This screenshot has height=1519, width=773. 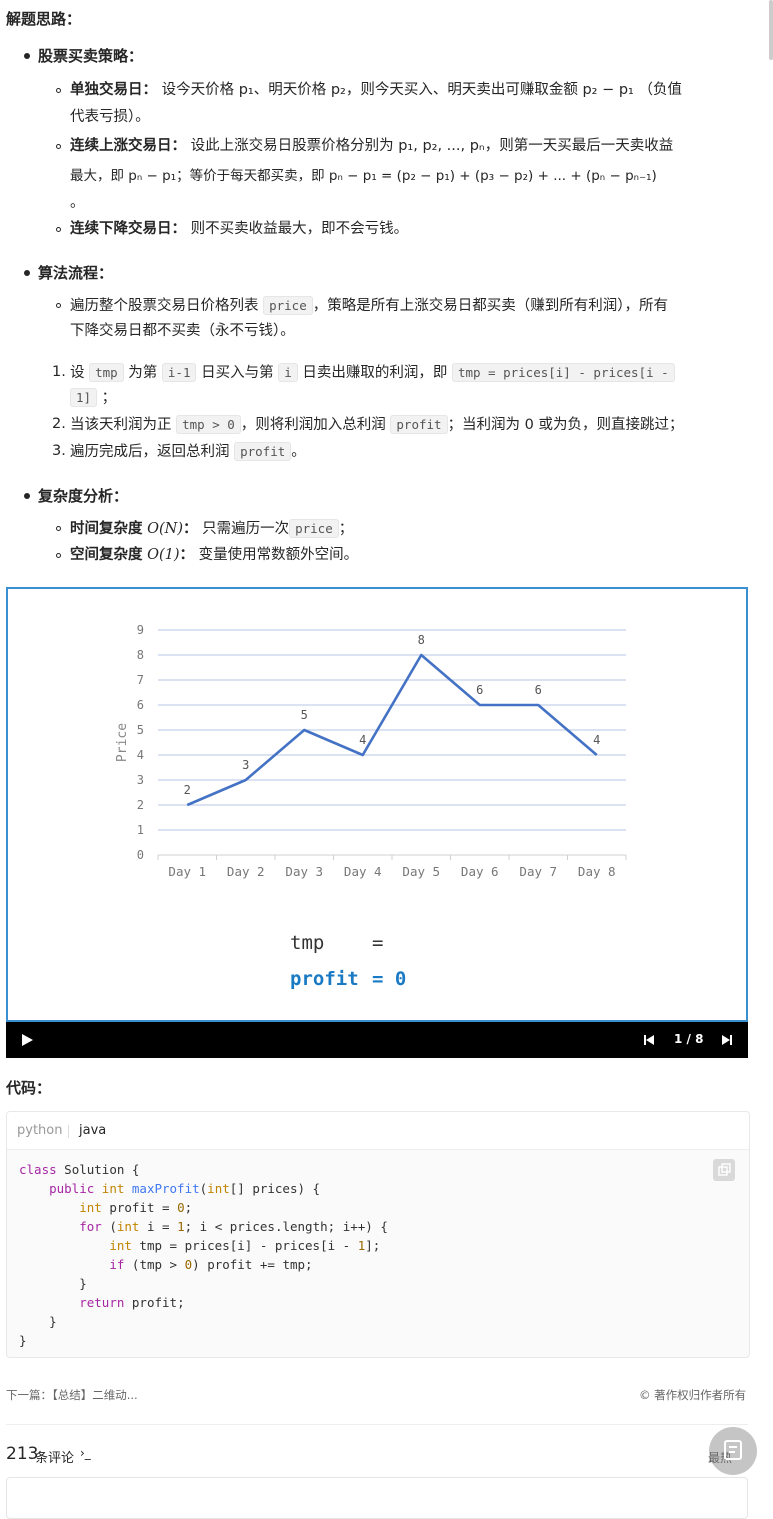 What do you see at coordinates (724, 1170) in the screenshot?
I see `copy-button` at bounding box center [724, 1170].